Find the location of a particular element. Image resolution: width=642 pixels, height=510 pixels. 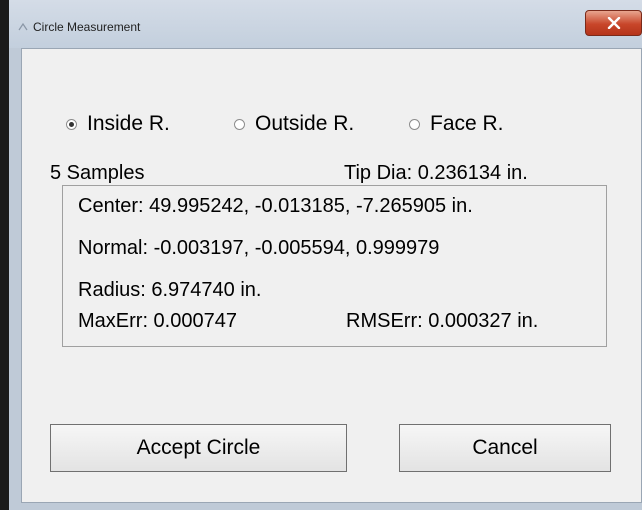

accept-circle-button: Accept Circle is located at coordinates (198, 448).